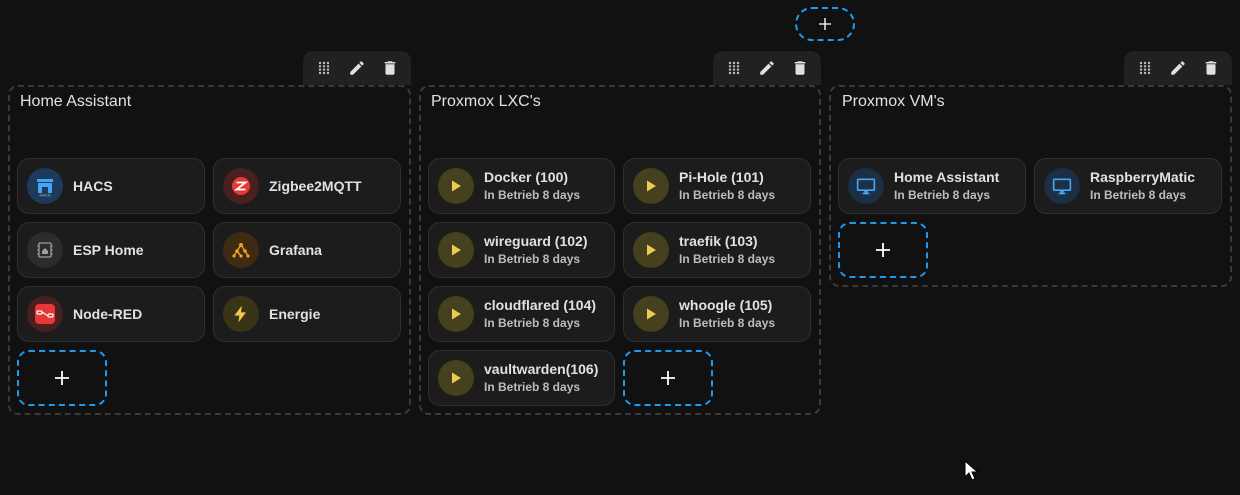 The height and width of the screenshot is (495, 1240). Describe the element at coordinates (932, 186) in the screenshot. I see `tile-vm-home-assistant: Home Assistant In Betrieb 8 days` at that location.